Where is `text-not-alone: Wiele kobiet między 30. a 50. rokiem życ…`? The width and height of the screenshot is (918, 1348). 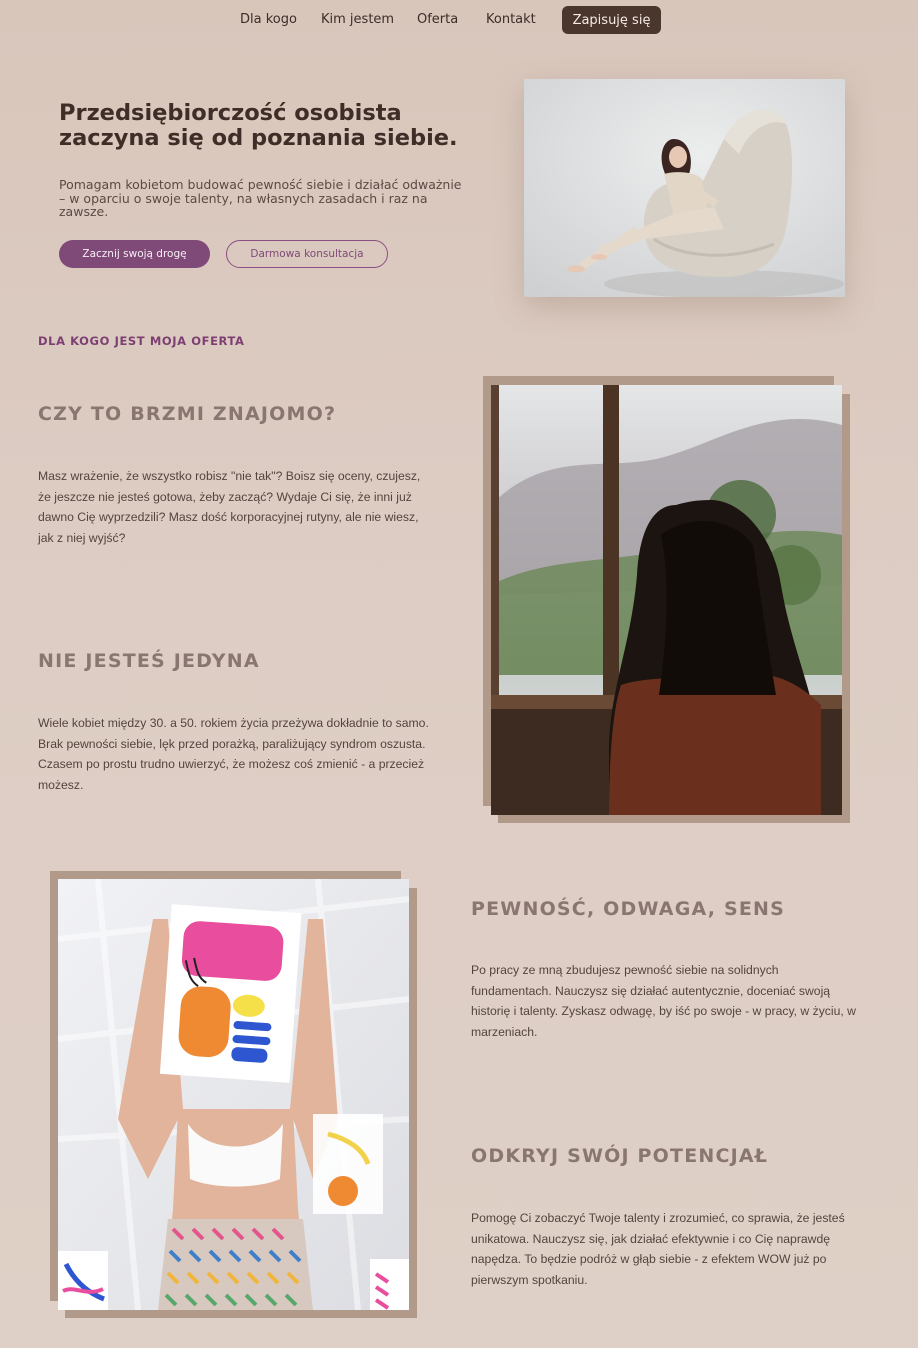
text-not-alone: Wiele kobiet między 30. a 50. rokiem życ… is located at coordinates (233, 754).